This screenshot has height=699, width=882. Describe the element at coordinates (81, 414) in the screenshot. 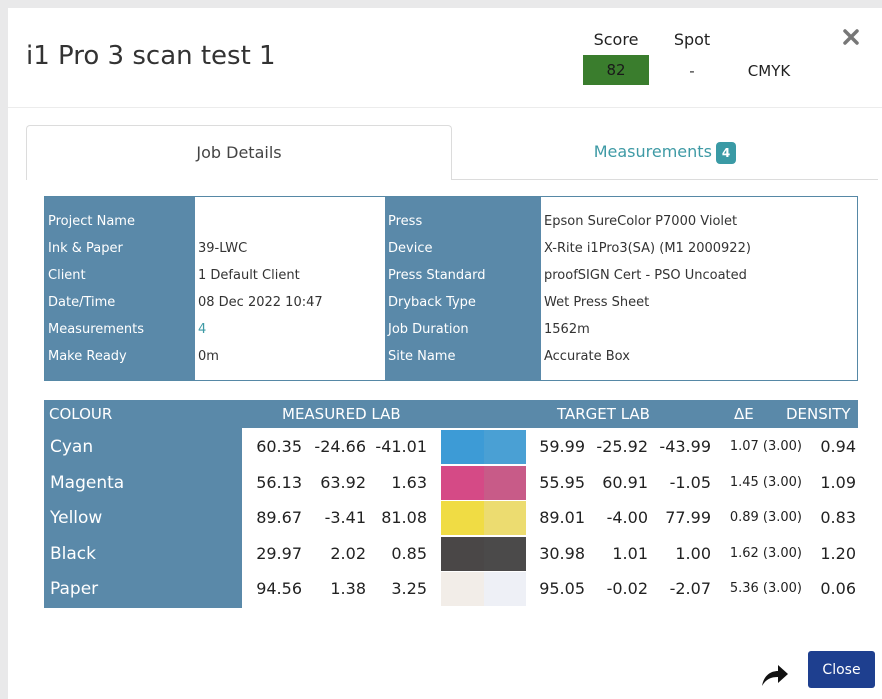

I see `header-colour: COLOUR` at that location.